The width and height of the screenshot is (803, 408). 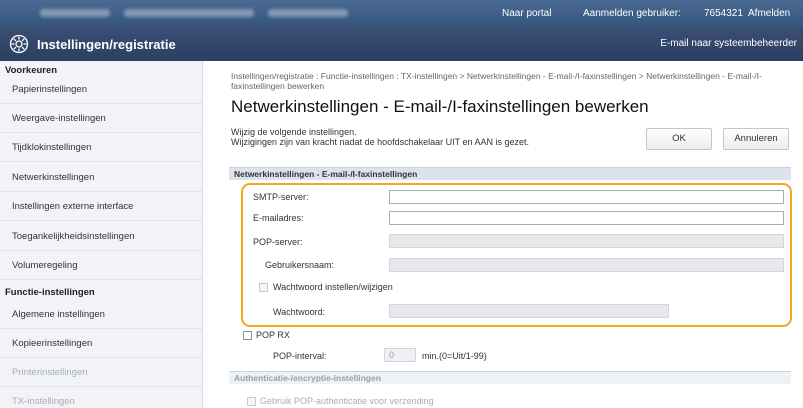 I want to click on password-label: Wachtwoord:, so click(x=299, y=312).